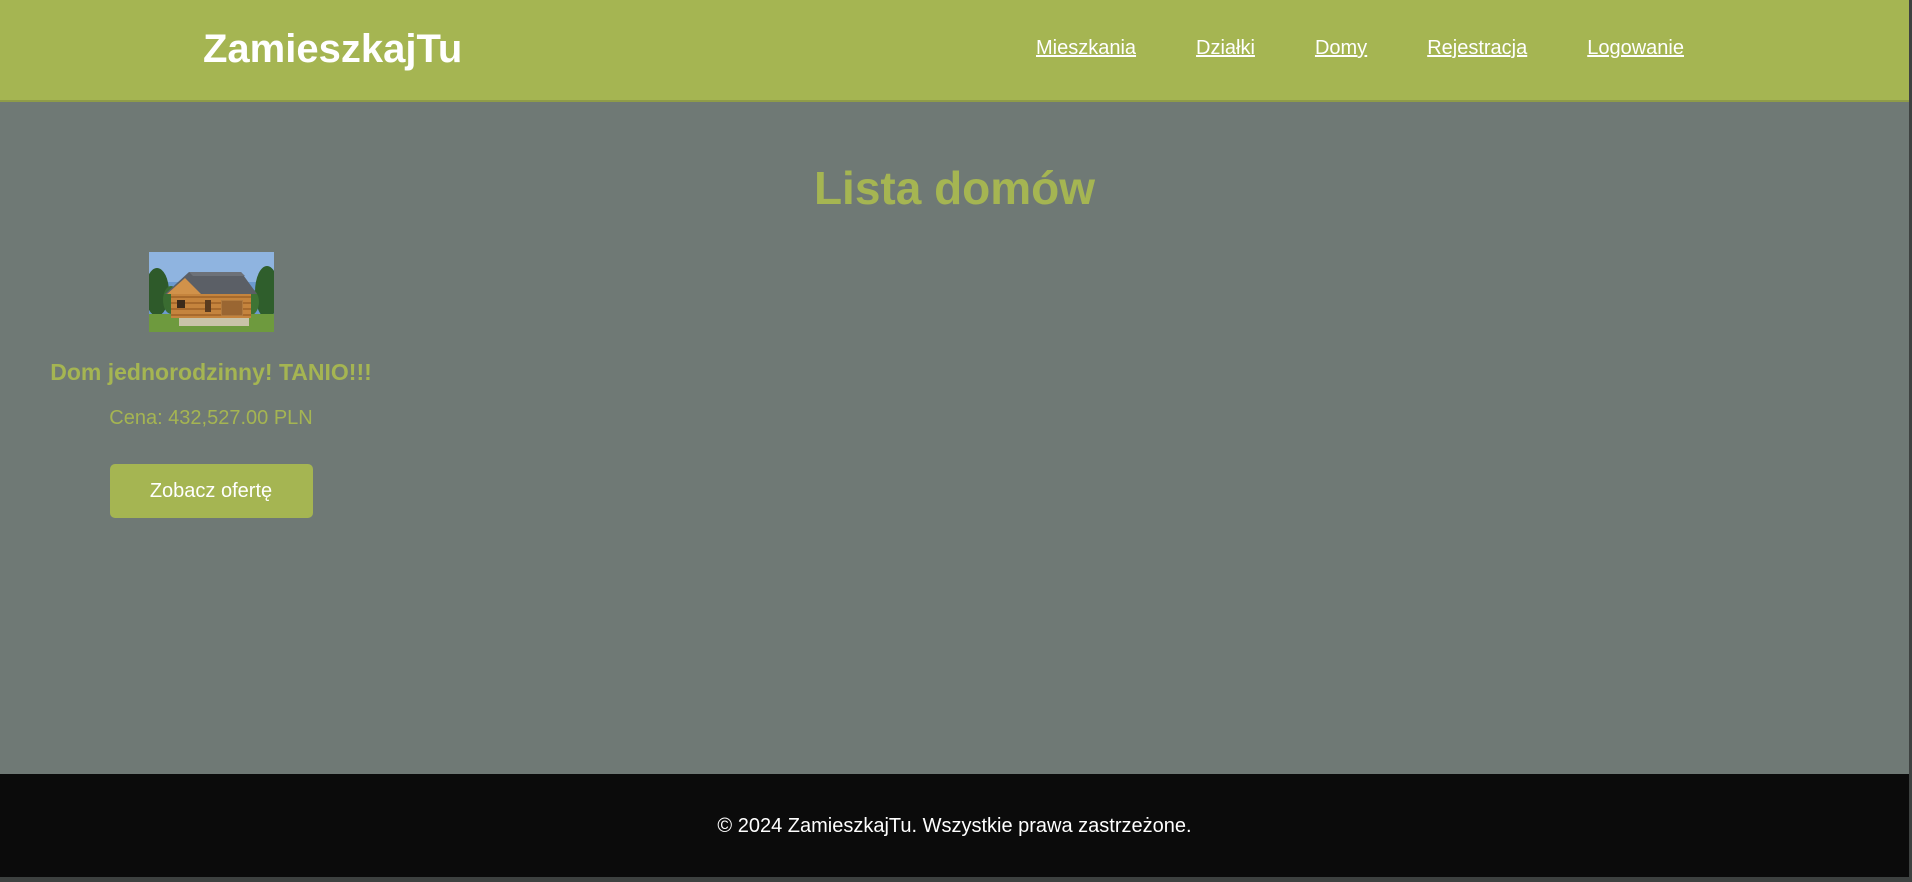  I want to click on page-title: Lista domów, so click(954, 188).